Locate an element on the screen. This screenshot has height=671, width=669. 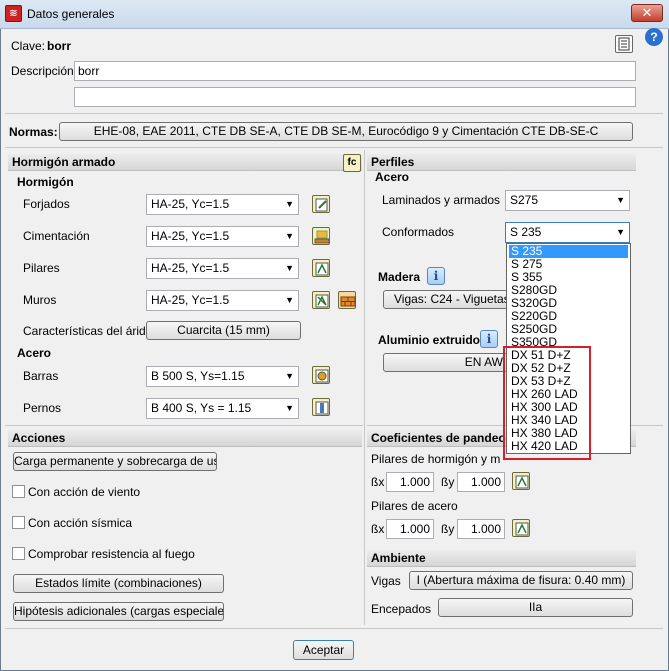
fuego-checkbox is located at coordinates (18, 553).